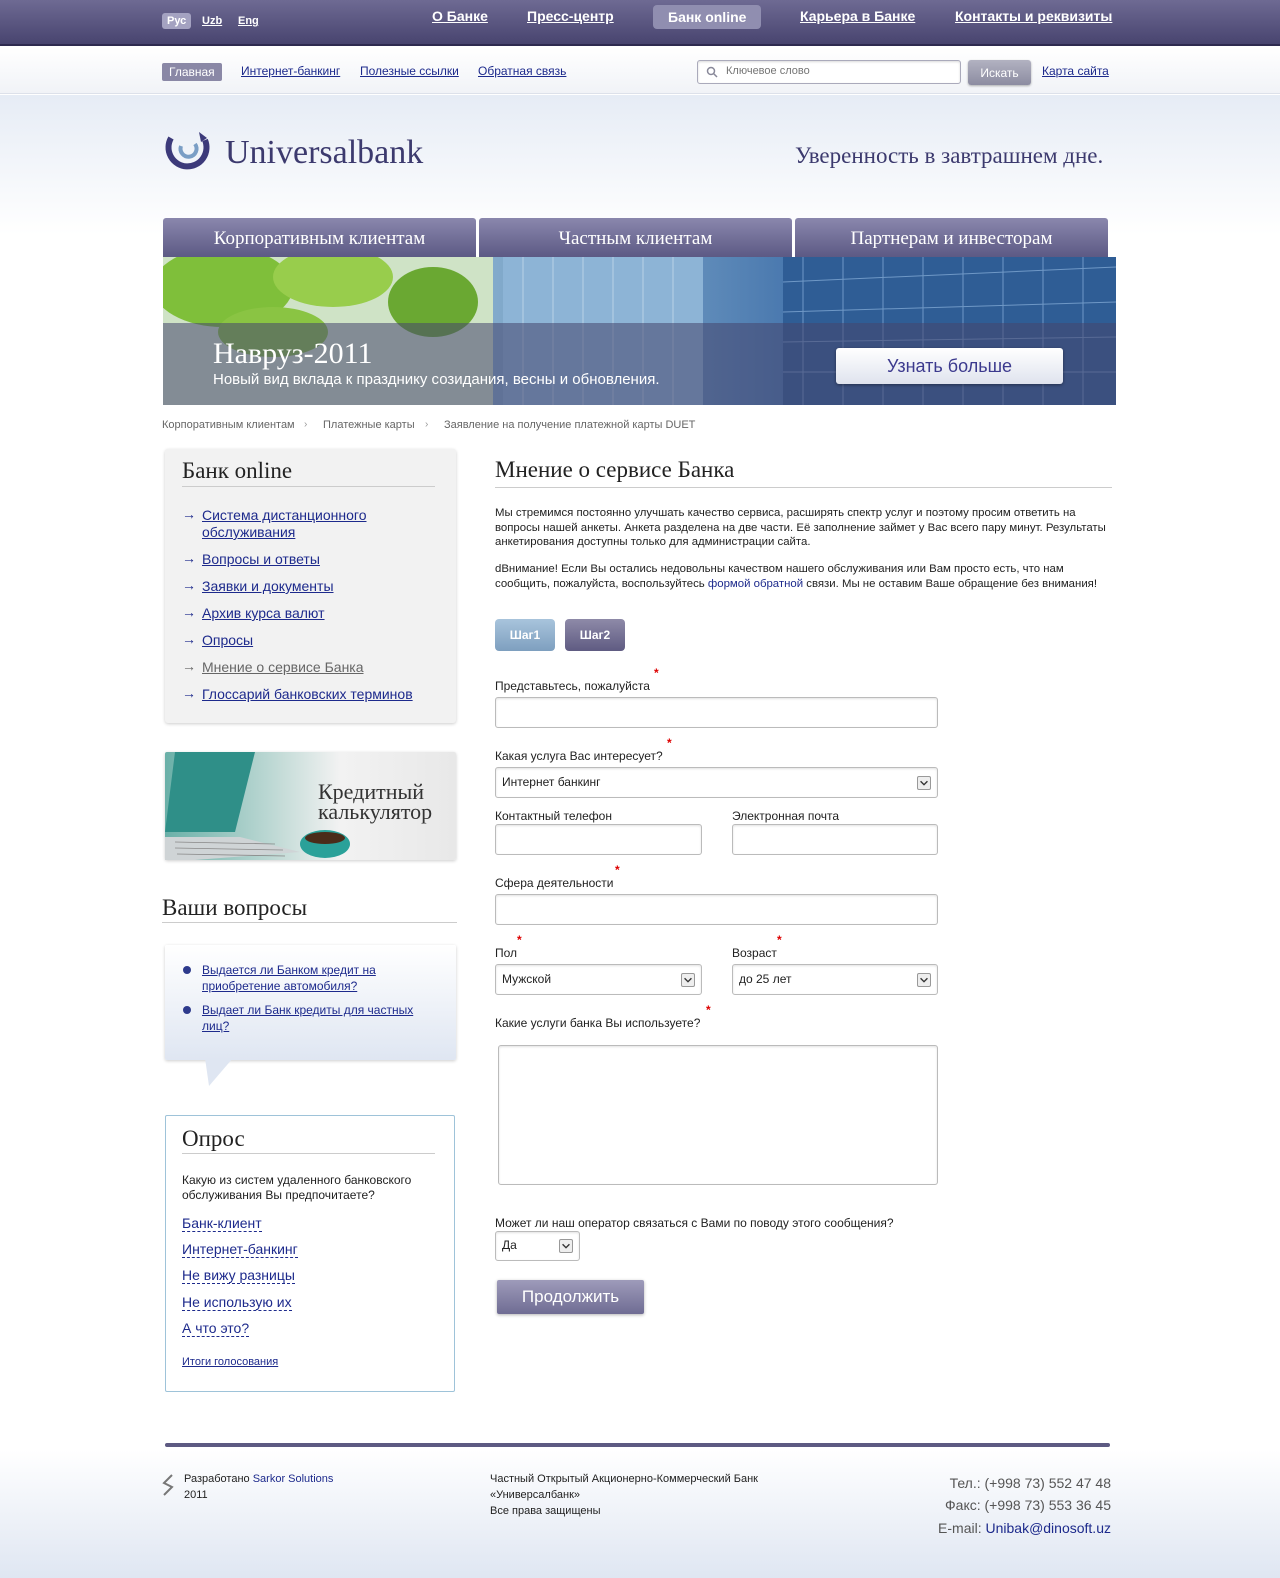  Describe the element at coordinates (324, 153) in the screenshot. I see `bank-logo-text: Universalbank` at that location.